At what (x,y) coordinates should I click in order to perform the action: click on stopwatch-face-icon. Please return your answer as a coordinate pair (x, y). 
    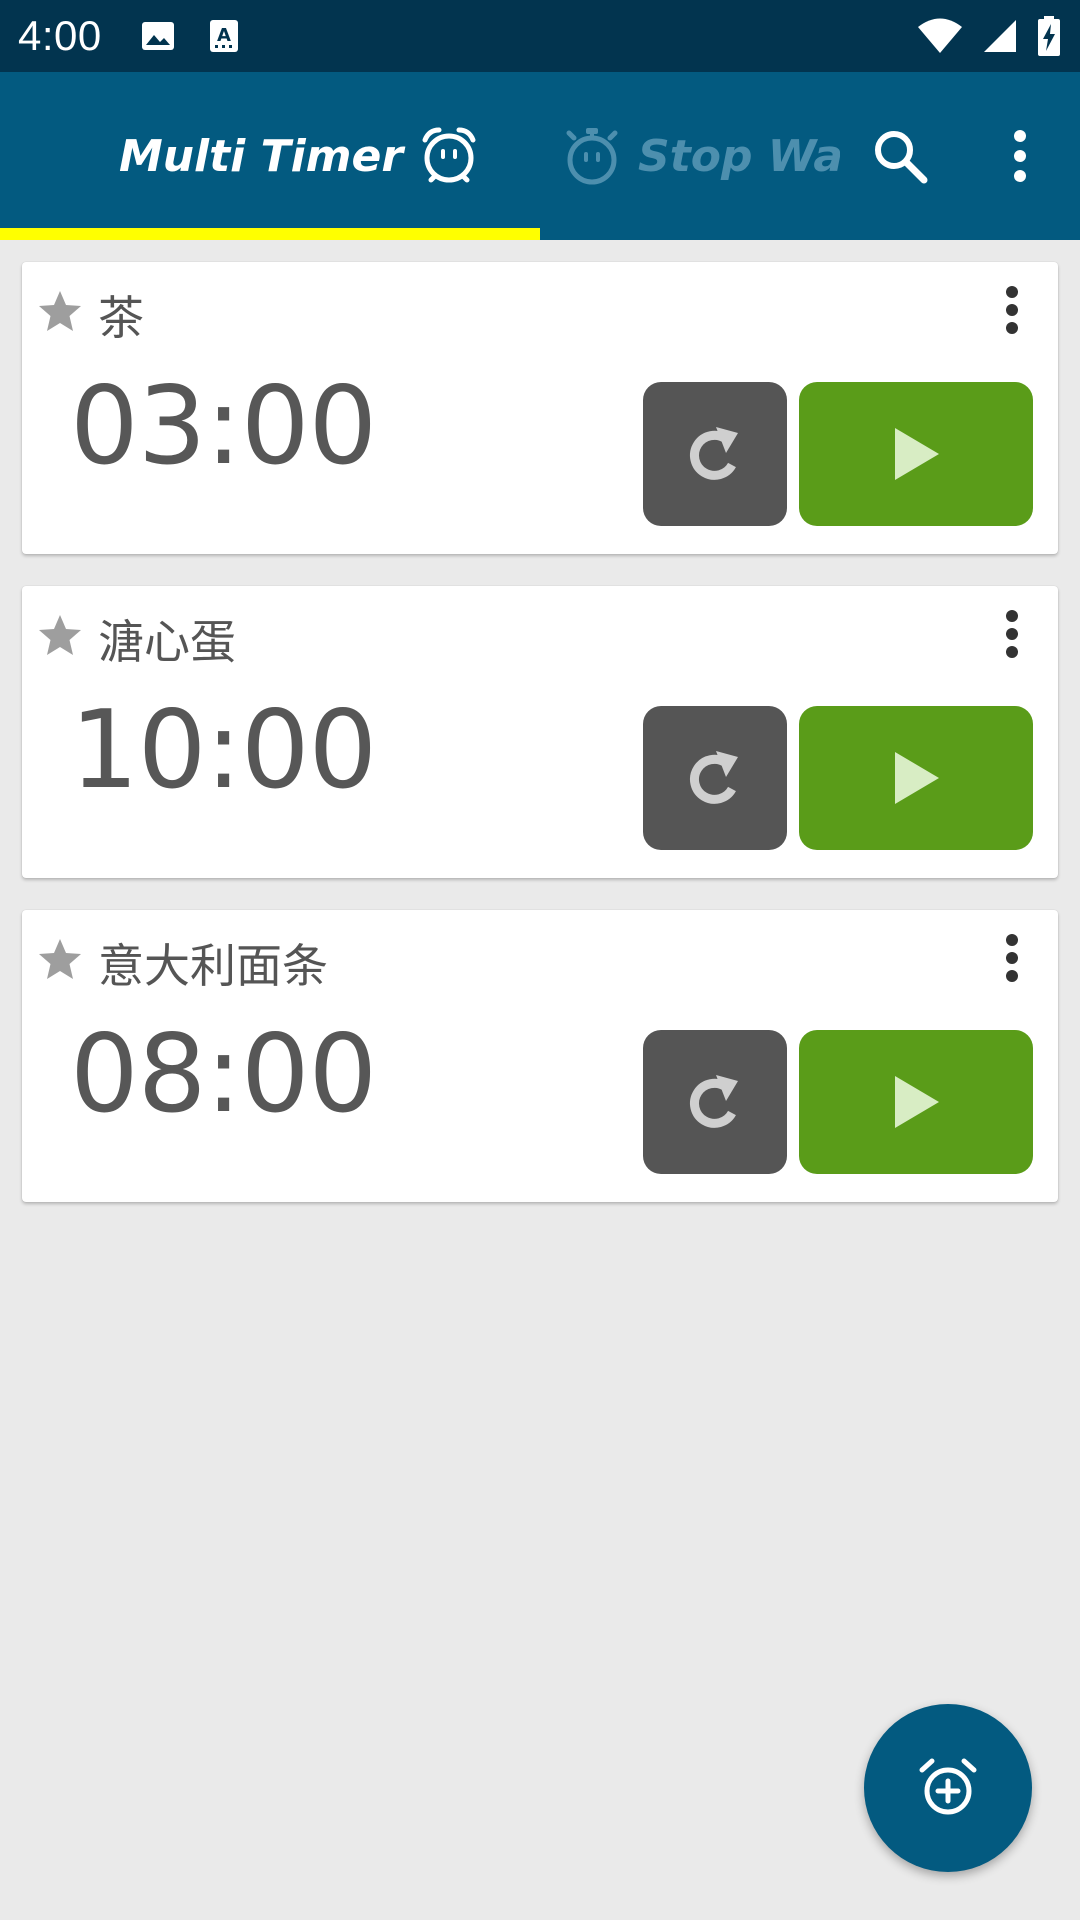
    Looking at the image, I should click on (592, 156).